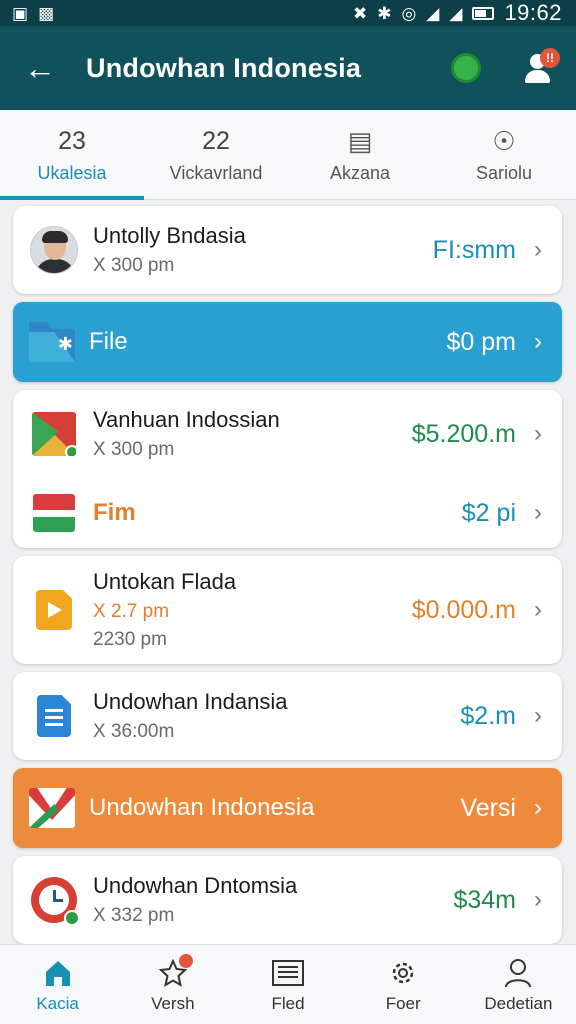  I want to click on notification-icon: ▣, so click(20, 13).